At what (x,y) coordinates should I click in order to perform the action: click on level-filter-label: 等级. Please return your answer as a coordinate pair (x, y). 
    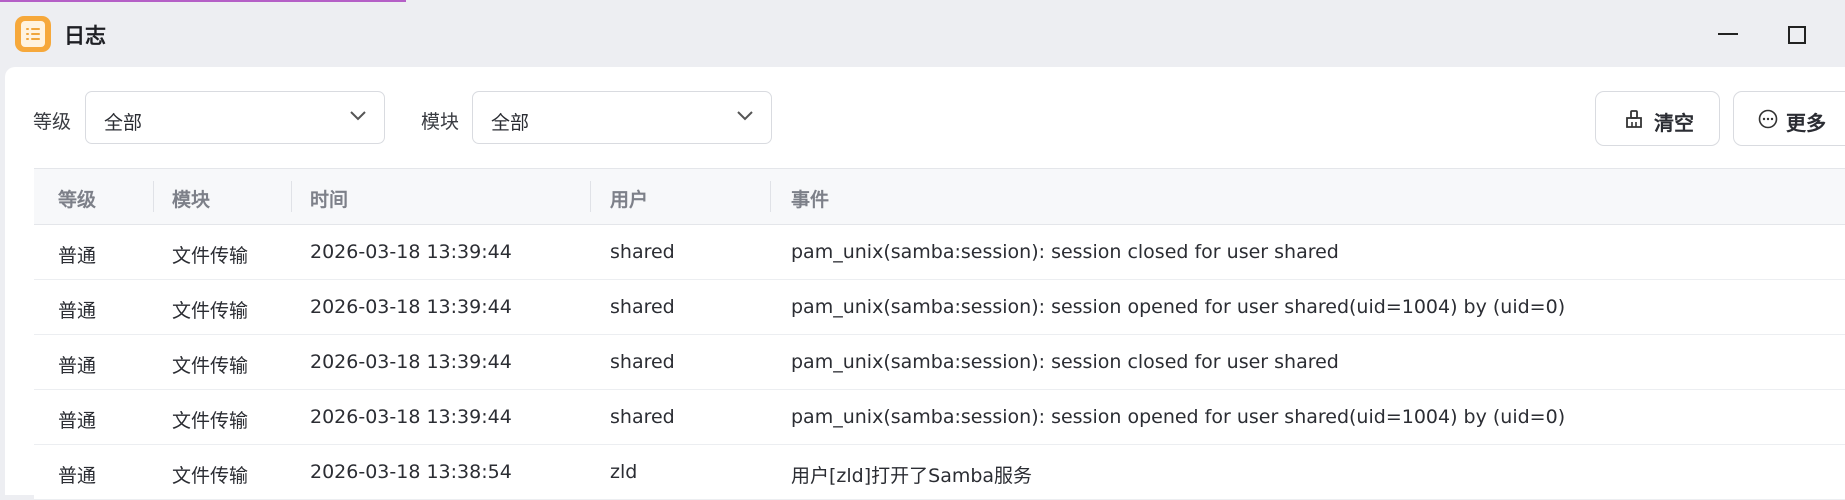
    Looking at the image, I should click on (52, 122).